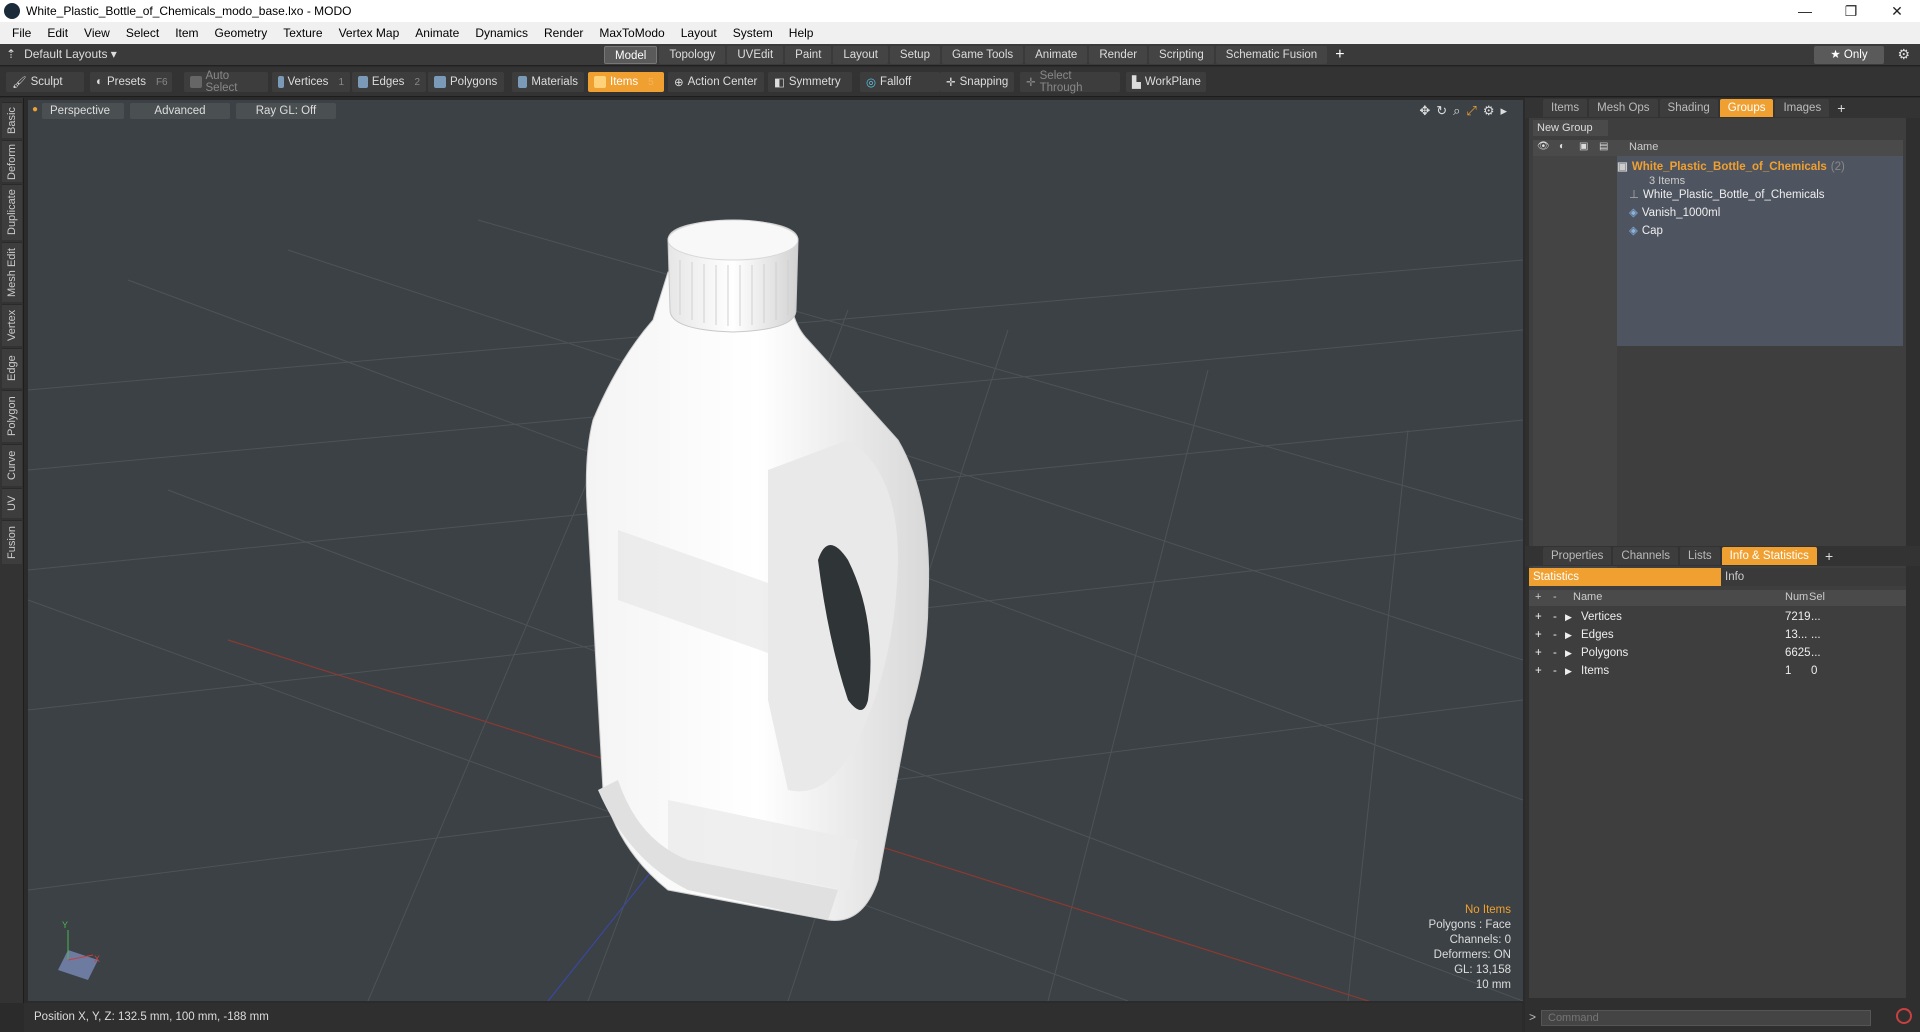 This screenshot has width=1920, height=1032. Describe the element at coordinates (1904, 1016) in the screenshot. I see `record-icon` at that location.